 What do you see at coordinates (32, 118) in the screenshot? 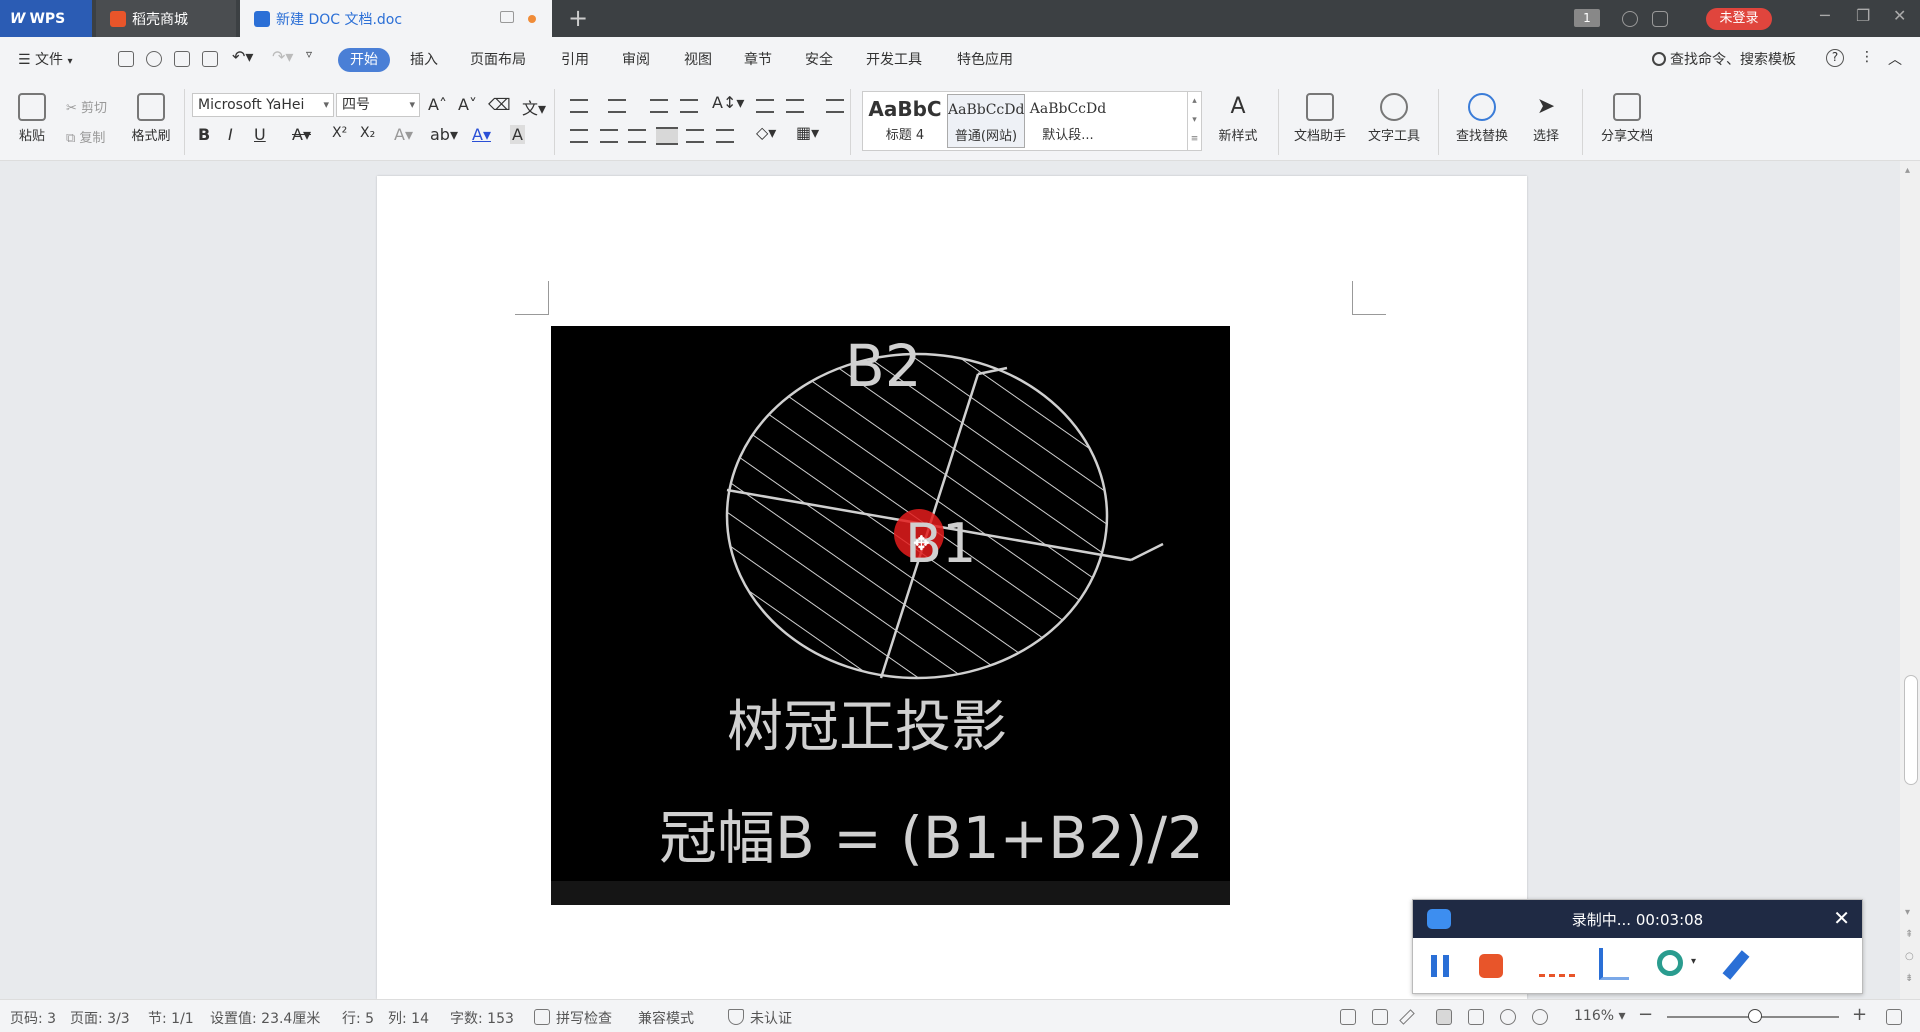
I see `paste-button: 粘贴` at bounding box center [32, 118].